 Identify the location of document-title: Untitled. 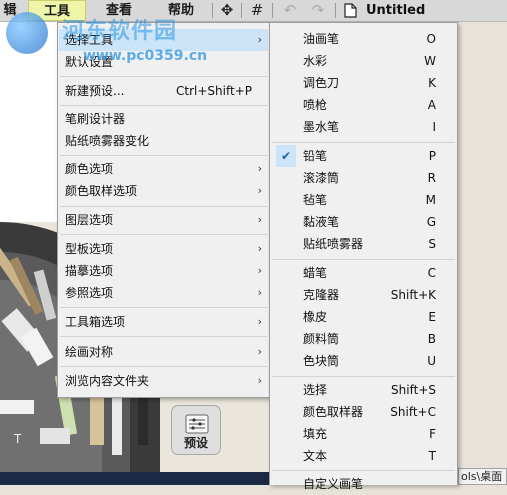
(396, 10).